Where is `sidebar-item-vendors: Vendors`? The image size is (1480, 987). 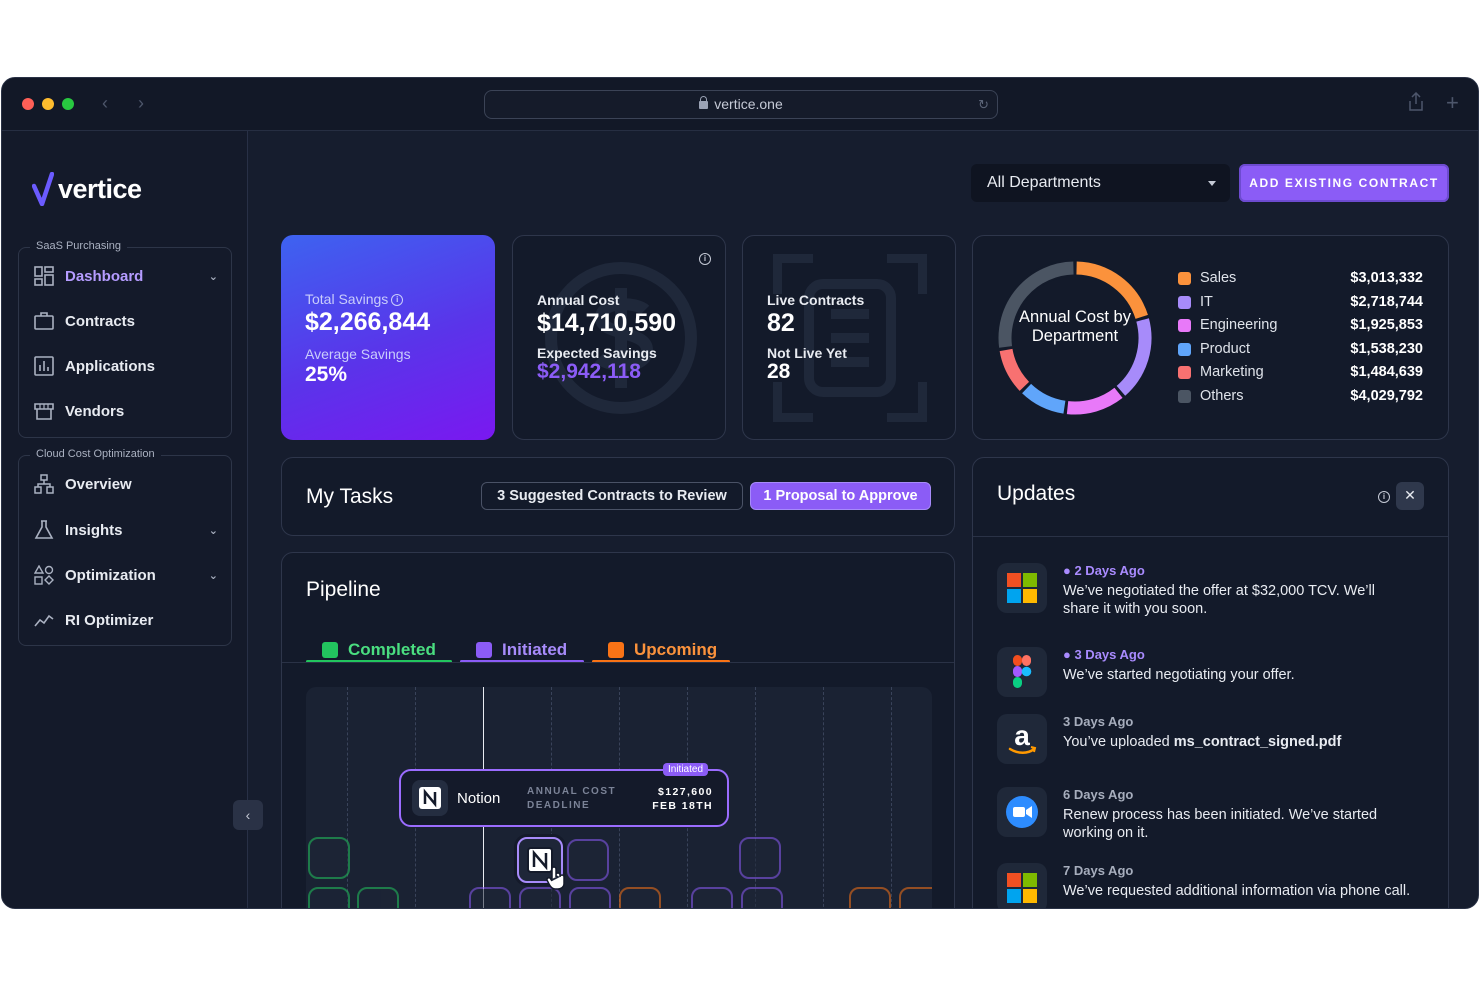 sidebar-item-vendors: Vendors is located at coordinates (79, 411).